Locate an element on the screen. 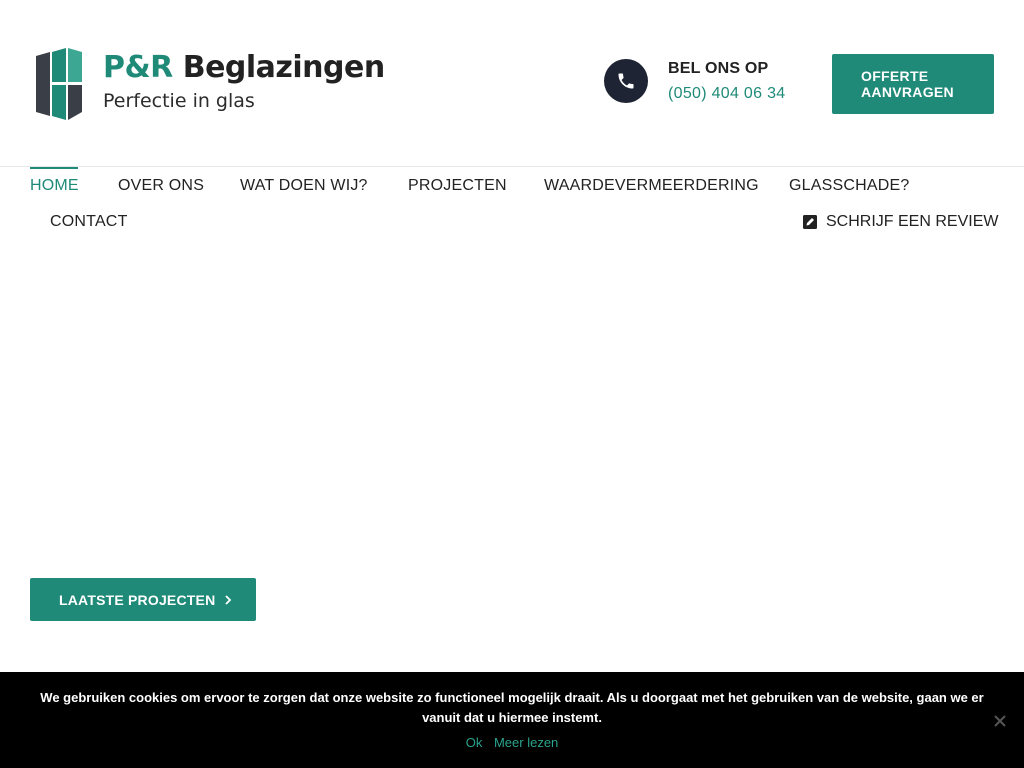 Image resolution: width=1024 pixels, height=768 pixels. call-label: BEL ONS OP is located at coordinates (718, 68).